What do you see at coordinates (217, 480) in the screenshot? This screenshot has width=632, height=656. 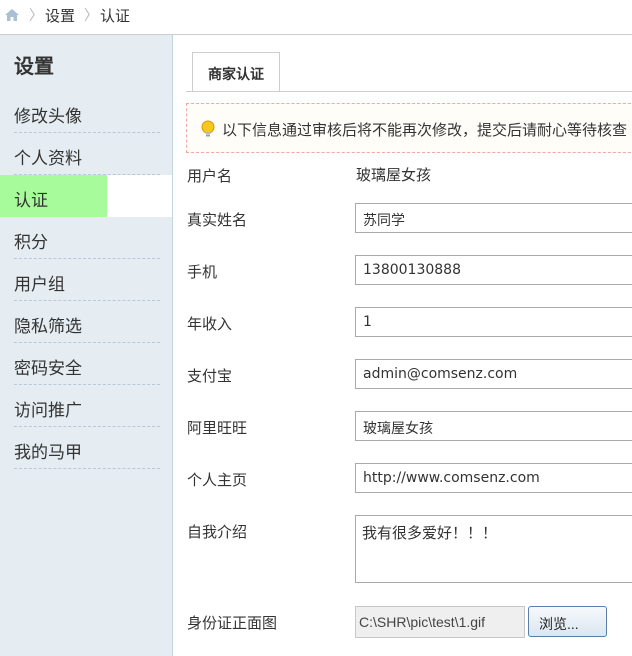 I see `homepage-label: 个人主页` at bounding box center [217, 480].